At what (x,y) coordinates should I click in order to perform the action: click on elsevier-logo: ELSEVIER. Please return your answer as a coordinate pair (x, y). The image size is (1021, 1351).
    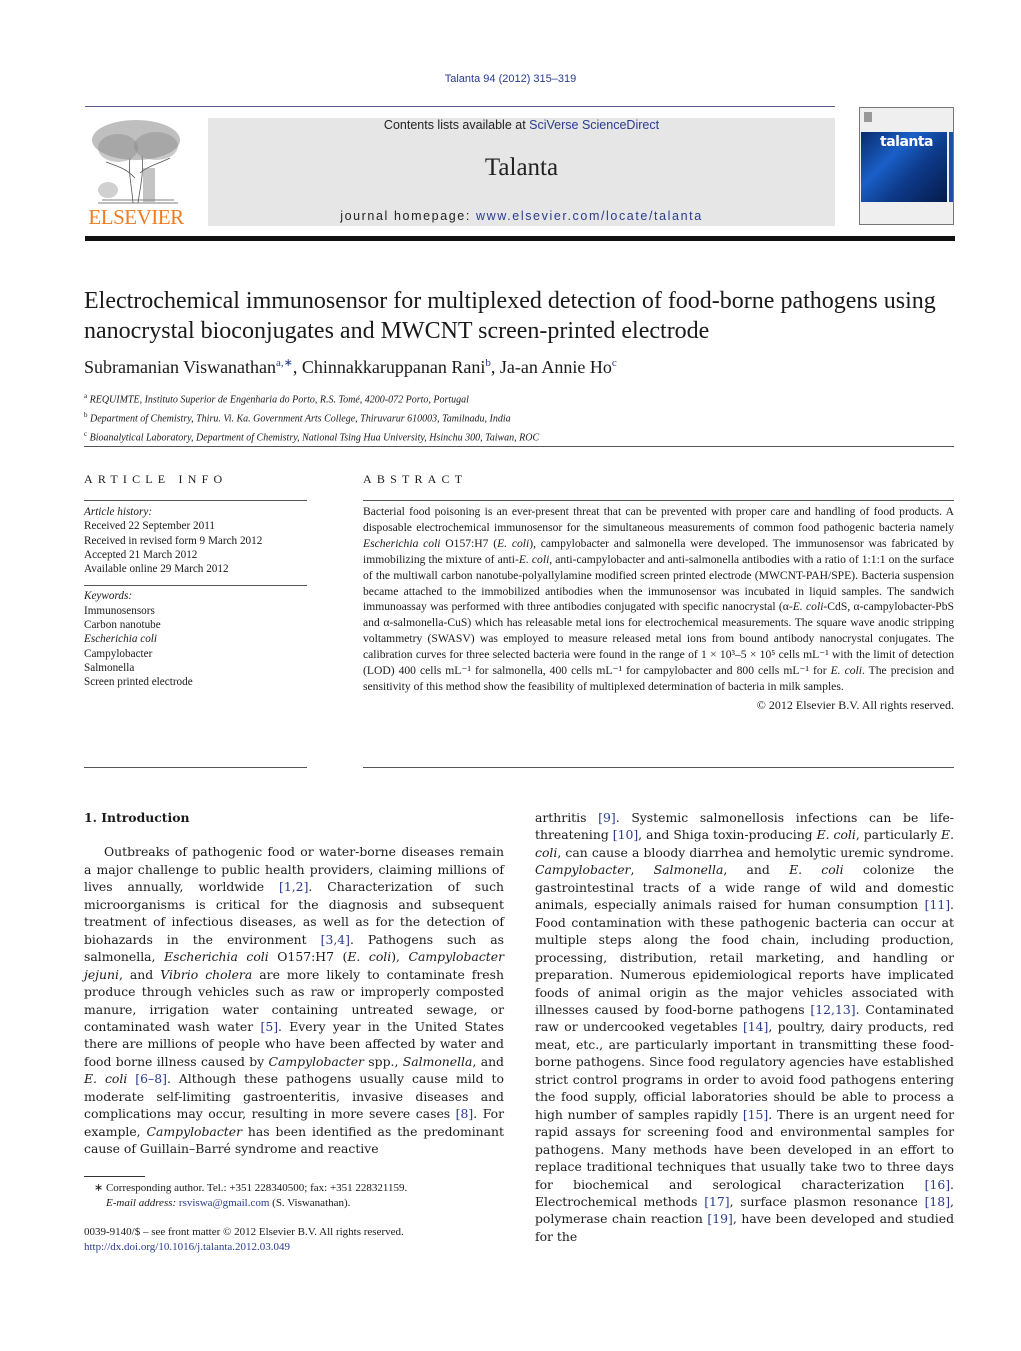
    Looking at the image, I should click on (136, 174).